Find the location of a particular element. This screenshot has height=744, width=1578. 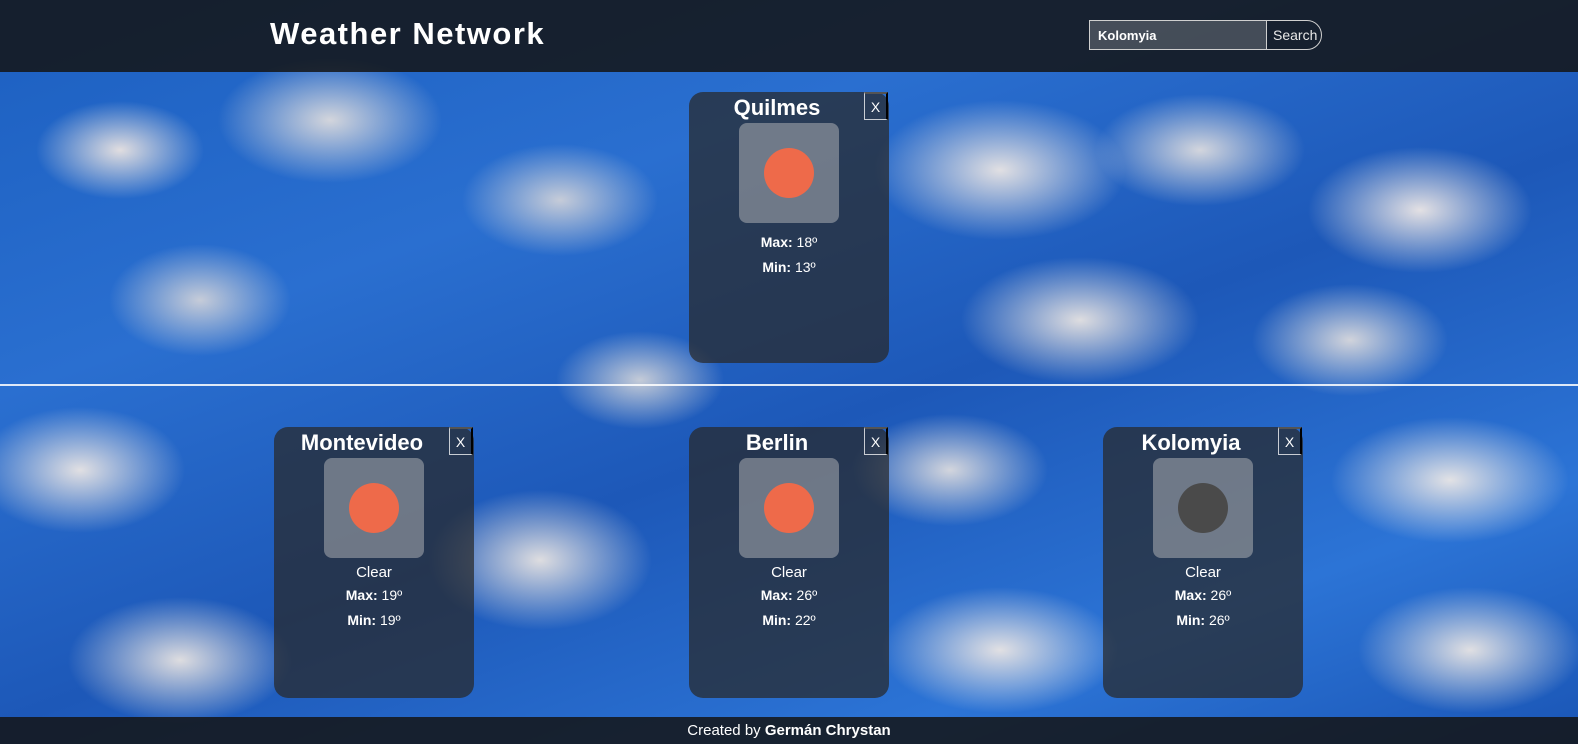

city-card: Kolomyia X Clear Max: 26º Min: 26º is located at coordinates (1203, 562).